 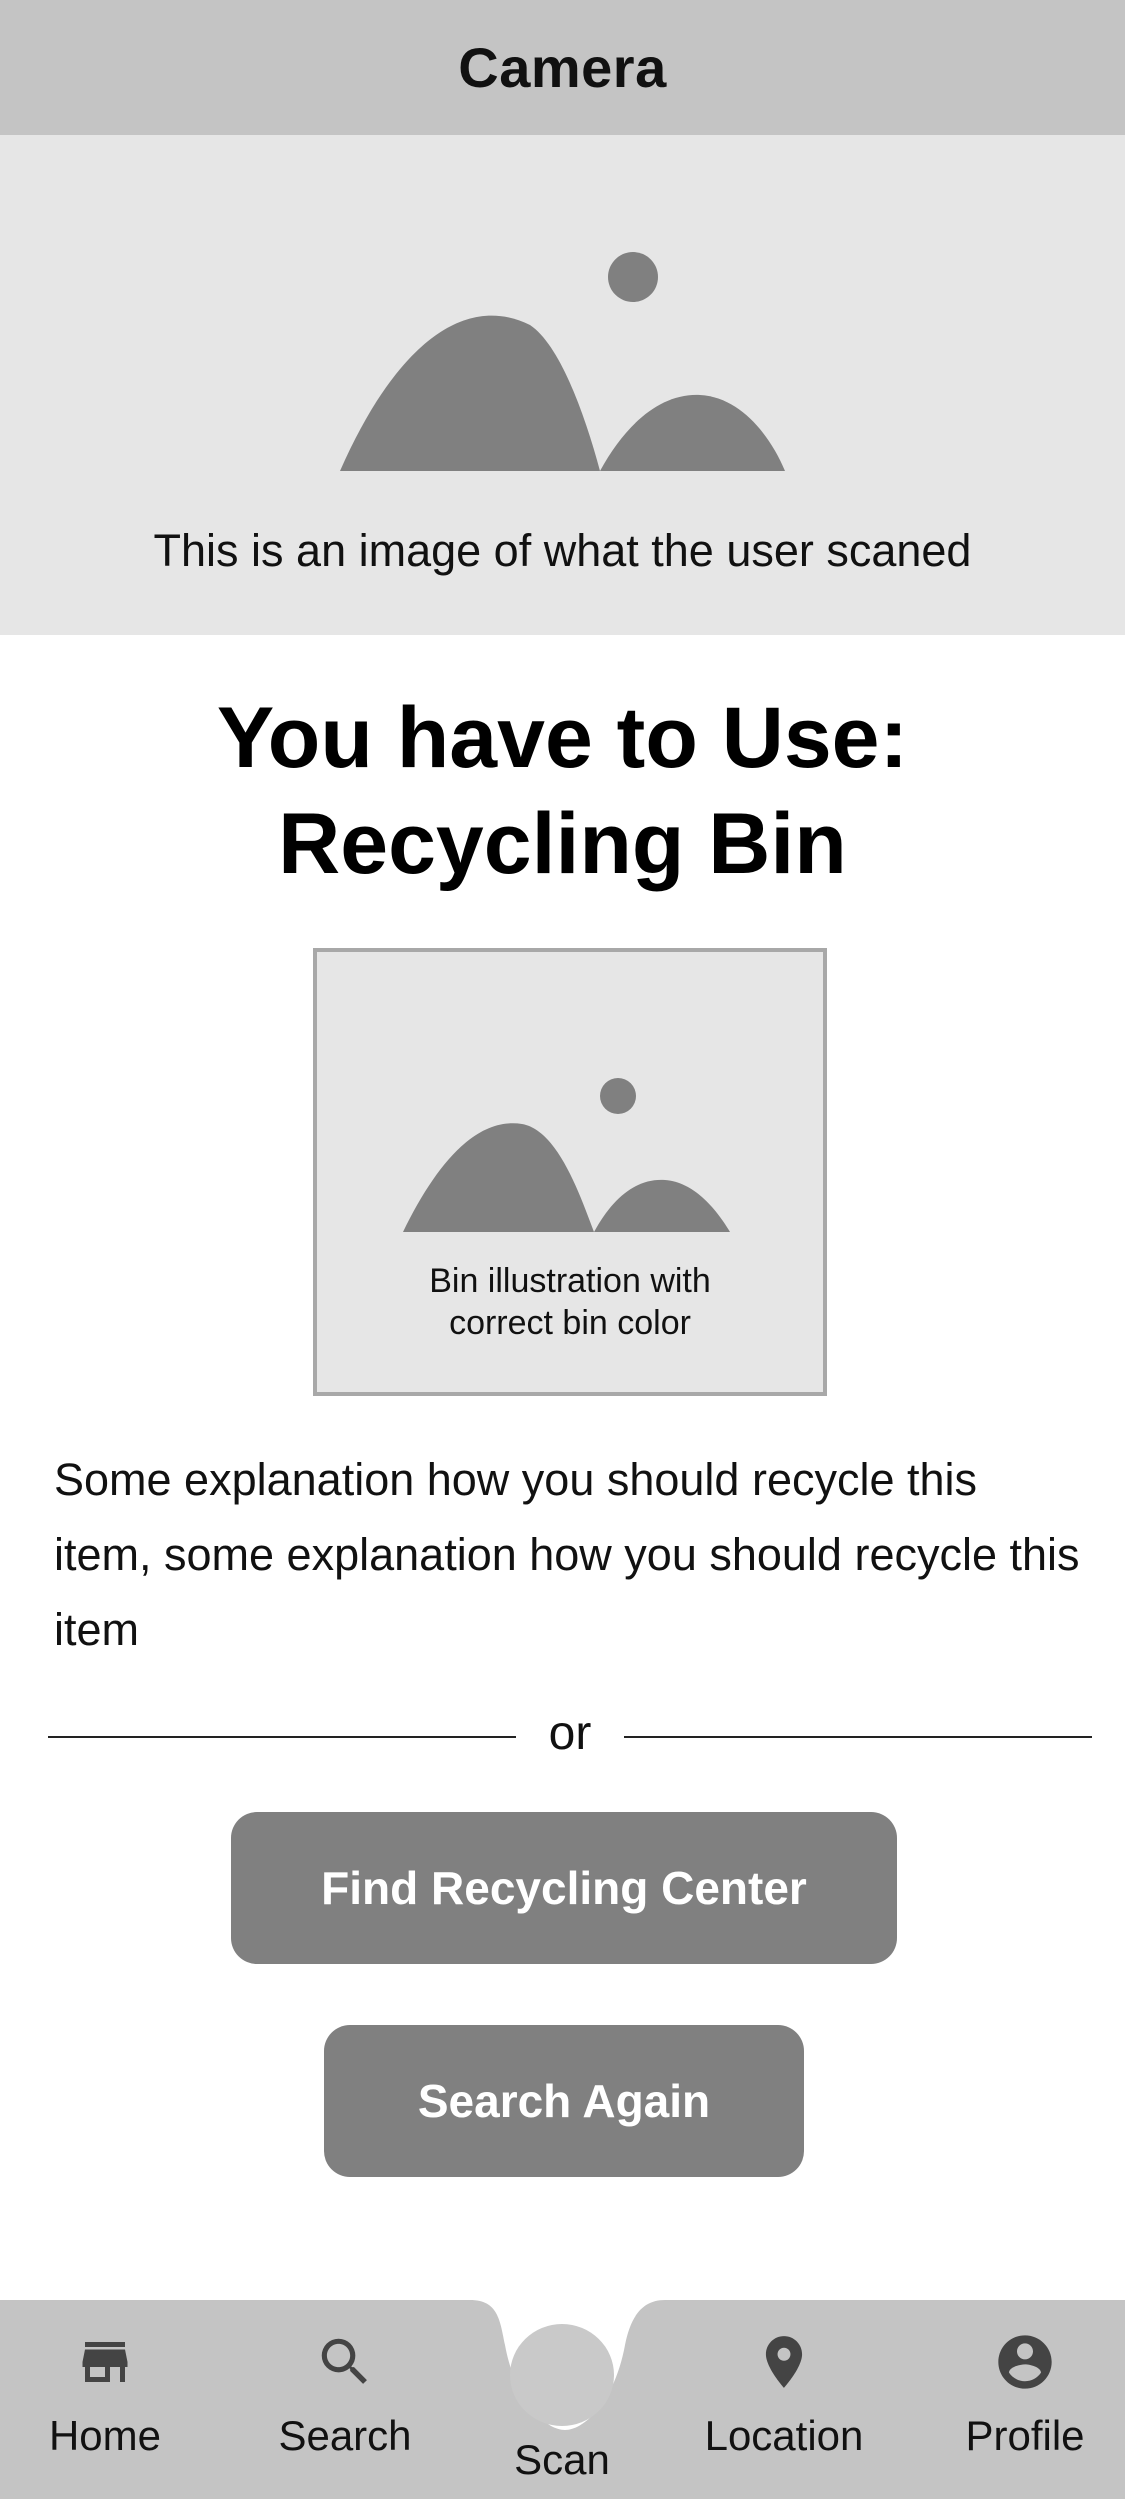 What do you see at coordinates (570, 1302) in the screenshot?
I see `bin-illustration-caption: Bin illustration with correct bin color` at bounding box center [570, 1302].